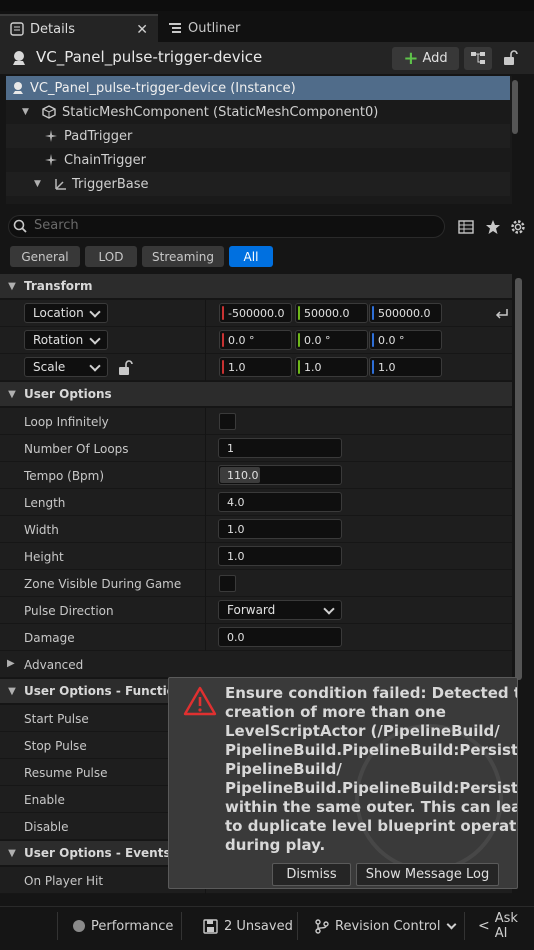 The image size is (534, 950). Describe the element at coordinates (280, 610) in the screenshot. I see `pulse-direction-select: Forward` at that location.